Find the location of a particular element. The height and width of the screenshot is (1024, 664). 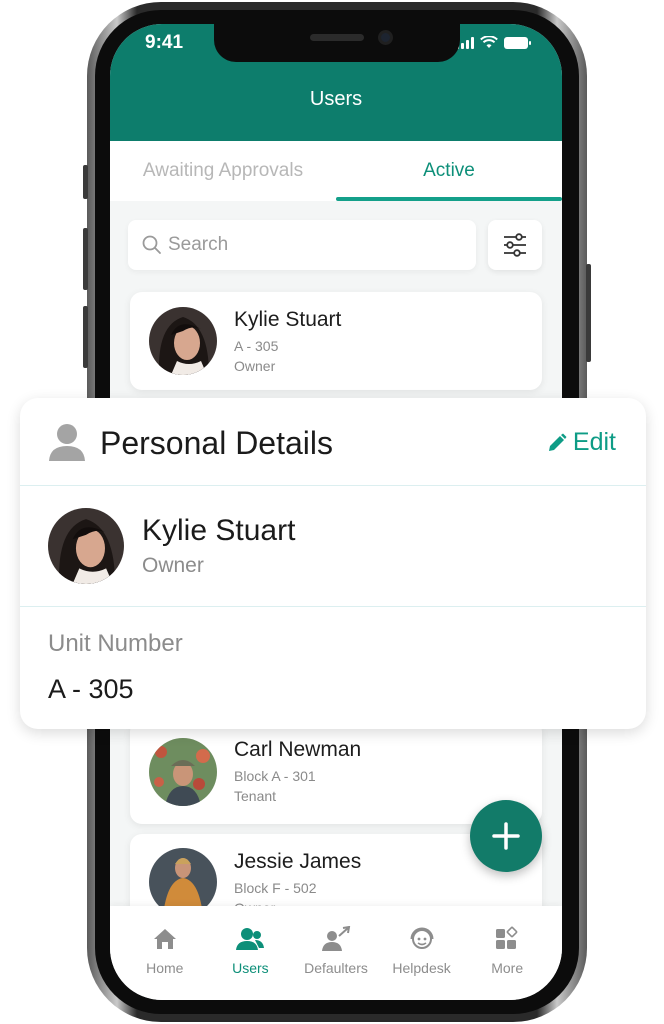

user-unit: Block A - 301 is located at coordinates (275, 776).